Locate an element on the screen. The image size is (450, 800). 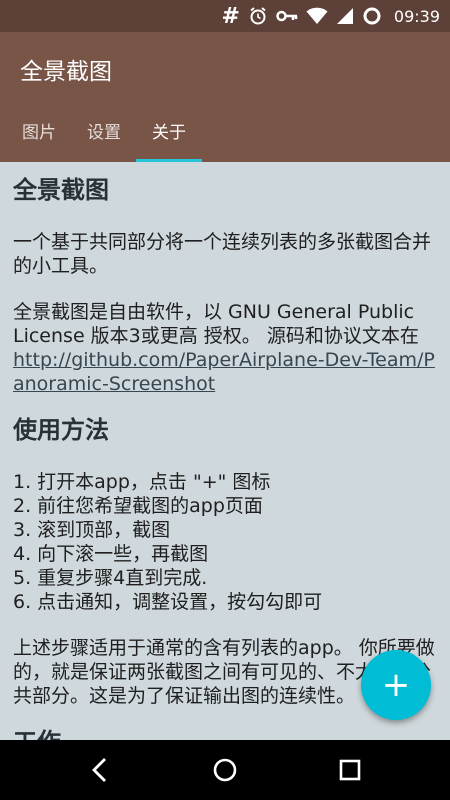
step-item: 2. 前往您希望截图的app页面 is located at coordinates (138, 506).